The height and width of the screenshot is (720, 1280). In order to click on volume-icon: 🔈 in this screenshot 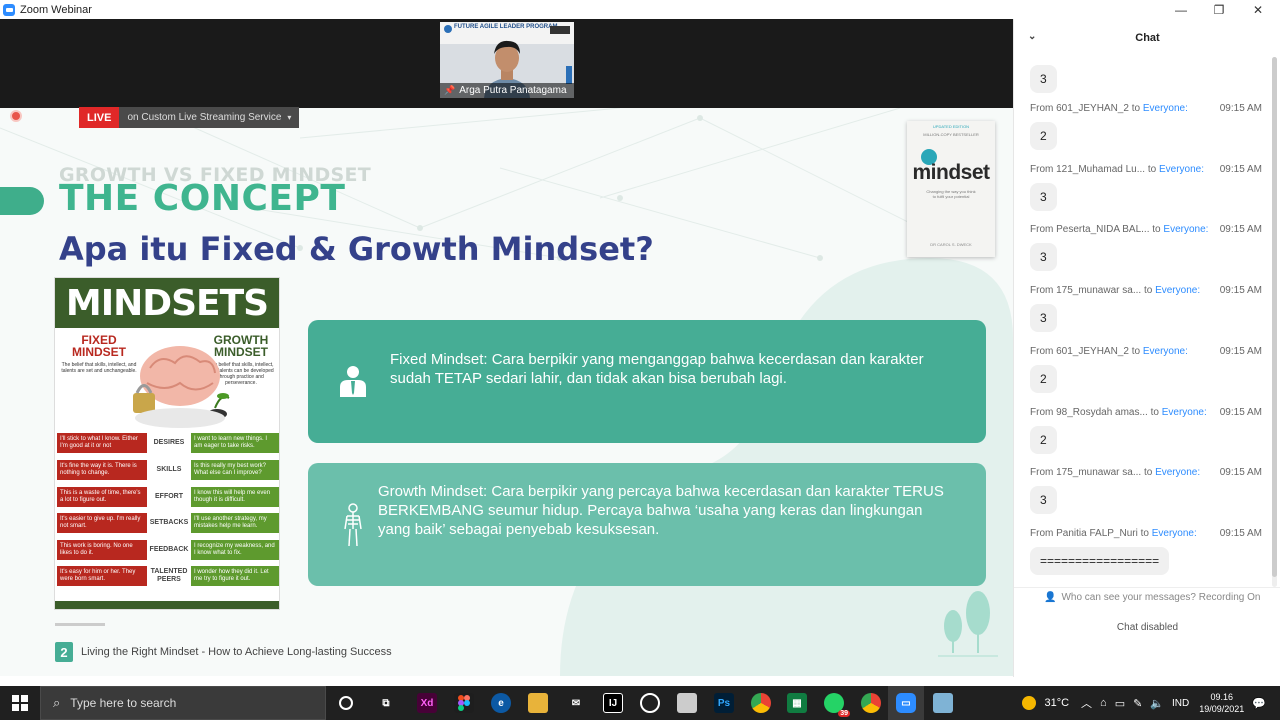, I will do `click(1157, 703)`.